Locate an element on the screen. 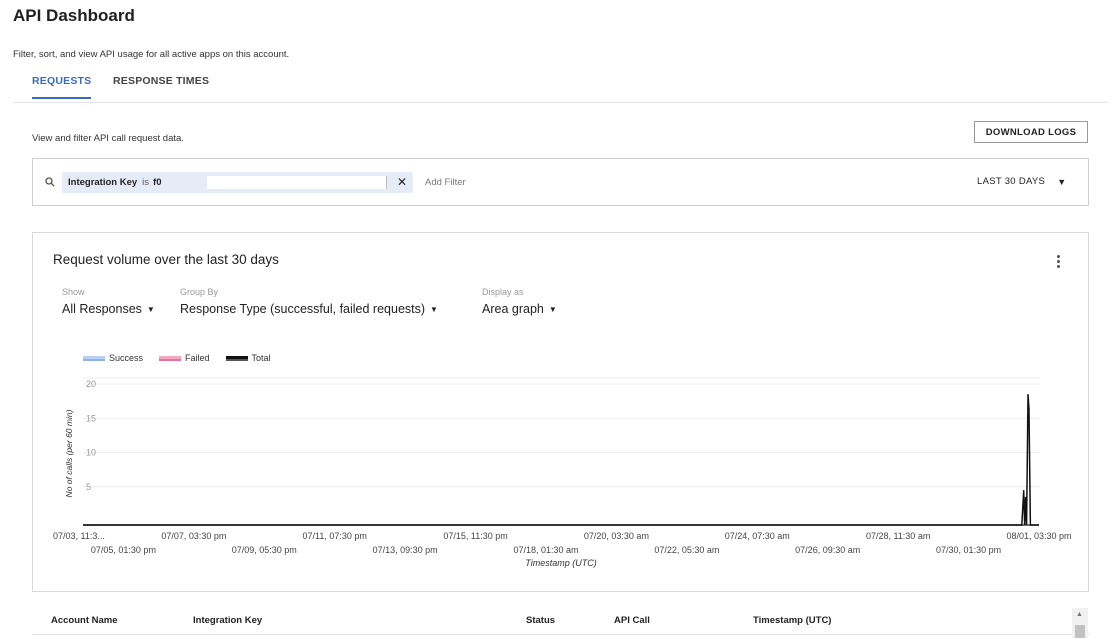 The image size is (1114, 638). date-range-select: LAST 30 DAYS ▼ is located at coordinates (1021, 181).